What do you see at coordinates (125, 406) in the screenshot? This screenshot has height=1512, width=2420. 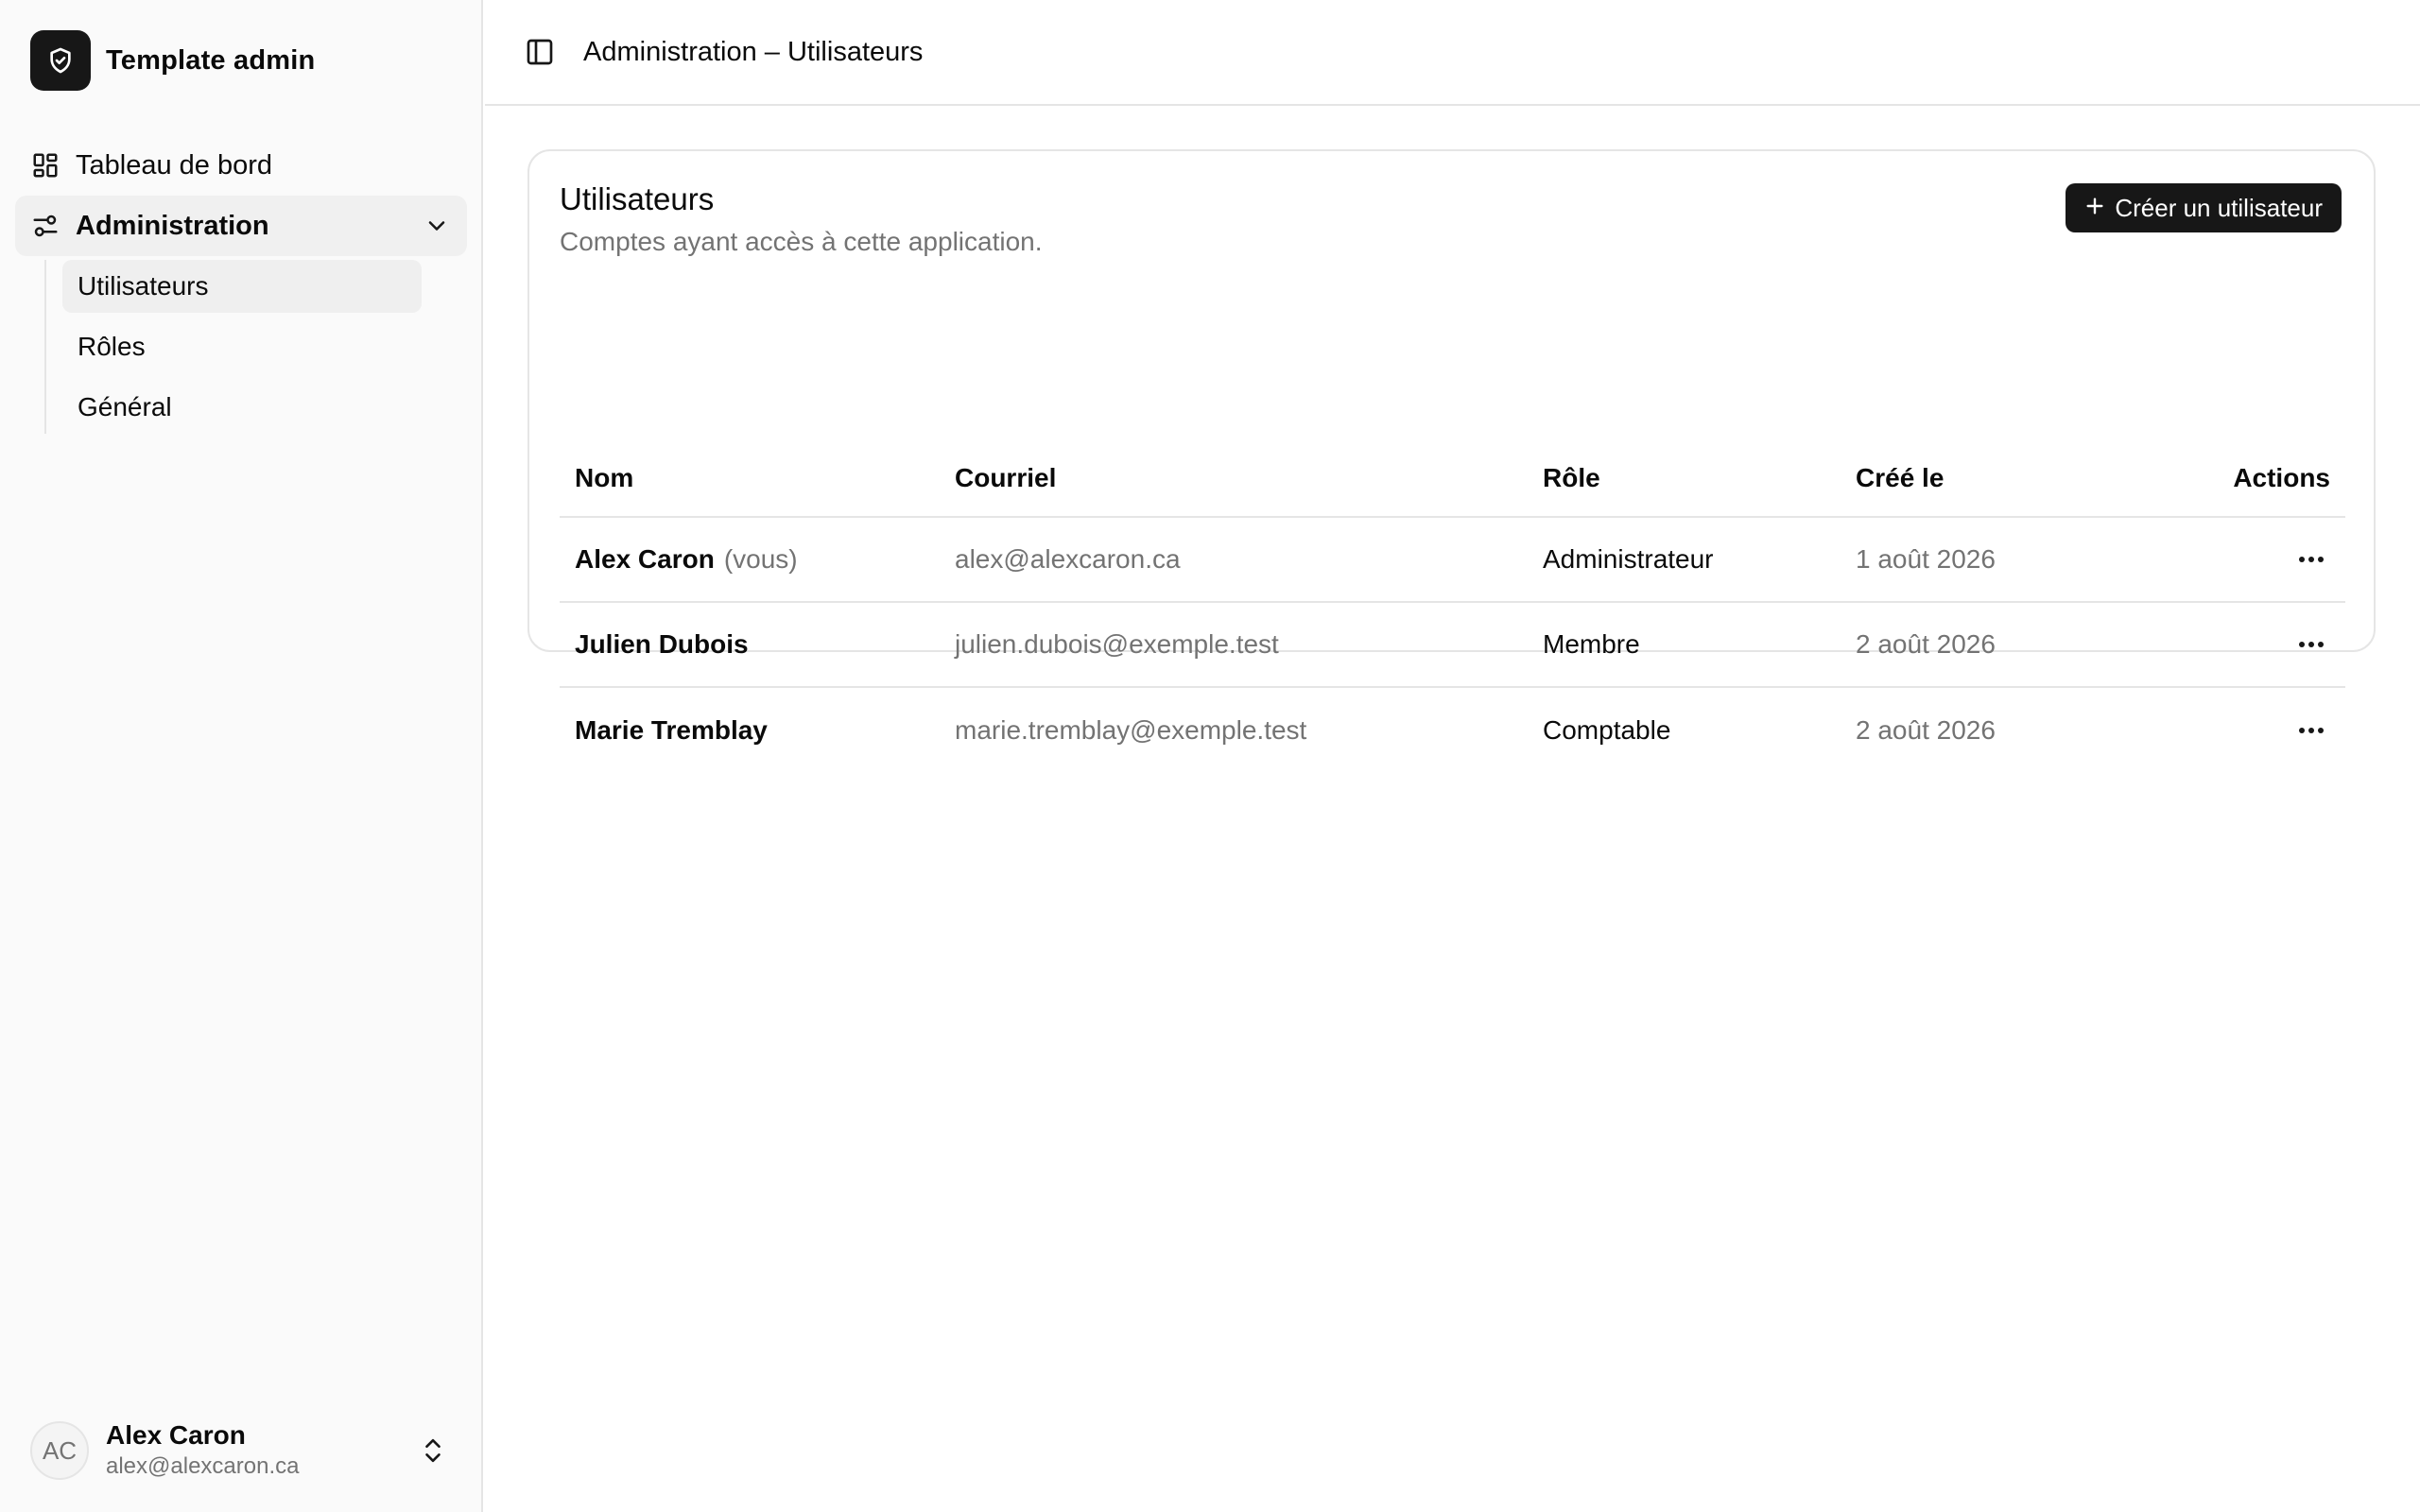 I see `sidebar-item-label: Général` at bounding box center [125, 406].